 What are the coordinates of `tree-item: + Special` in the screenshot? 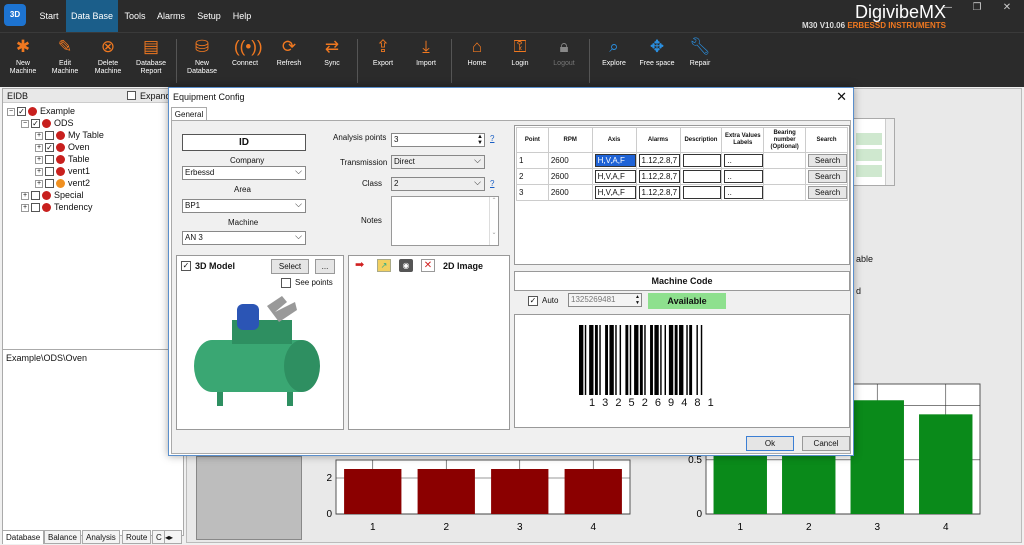 It's located at (52, 195).